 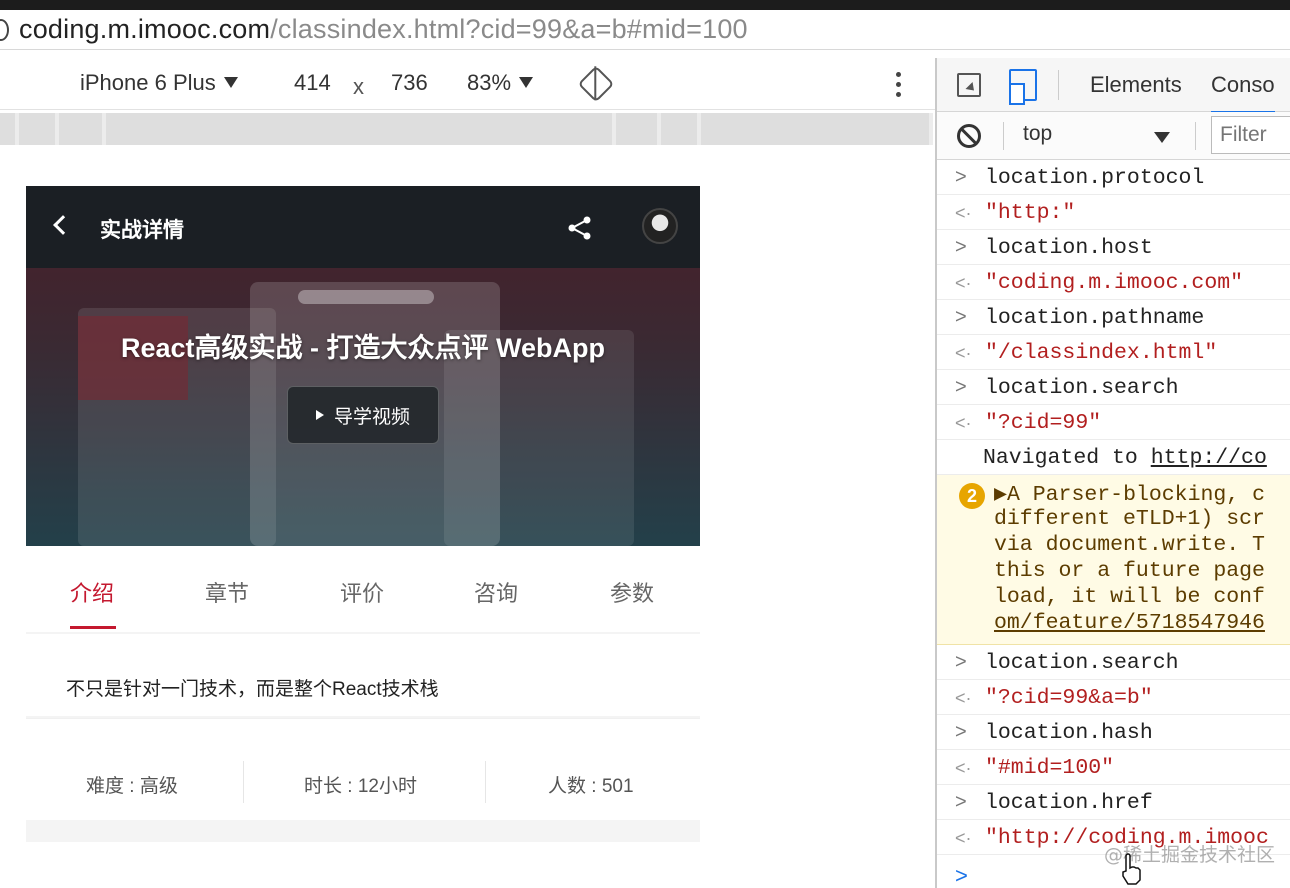 I want to click on width-field: 414, so click(x=312, y=83).